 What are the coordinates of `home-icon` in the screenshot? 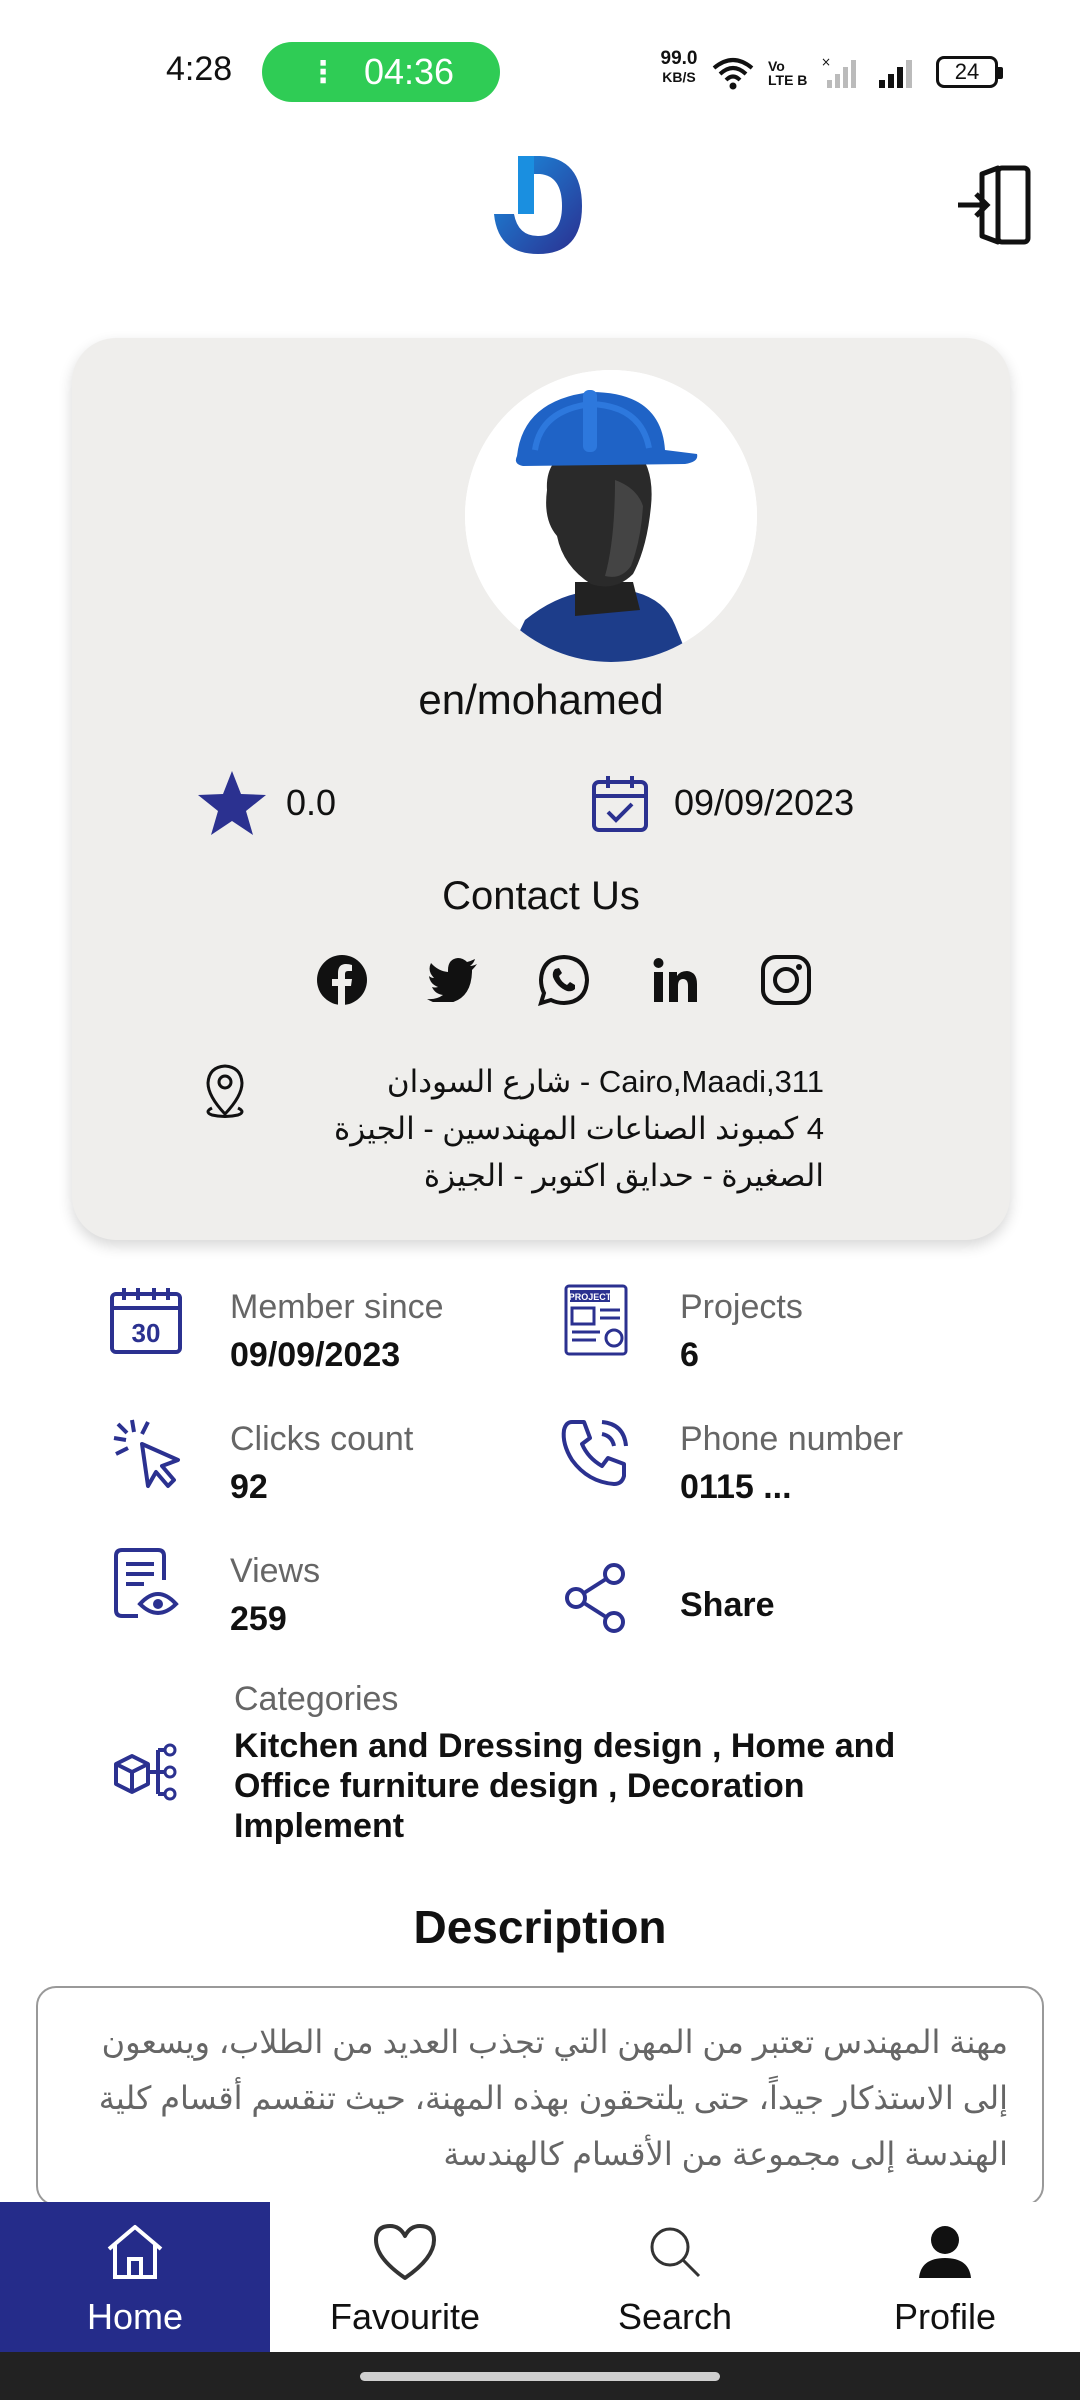 It's located at (135, 2252).